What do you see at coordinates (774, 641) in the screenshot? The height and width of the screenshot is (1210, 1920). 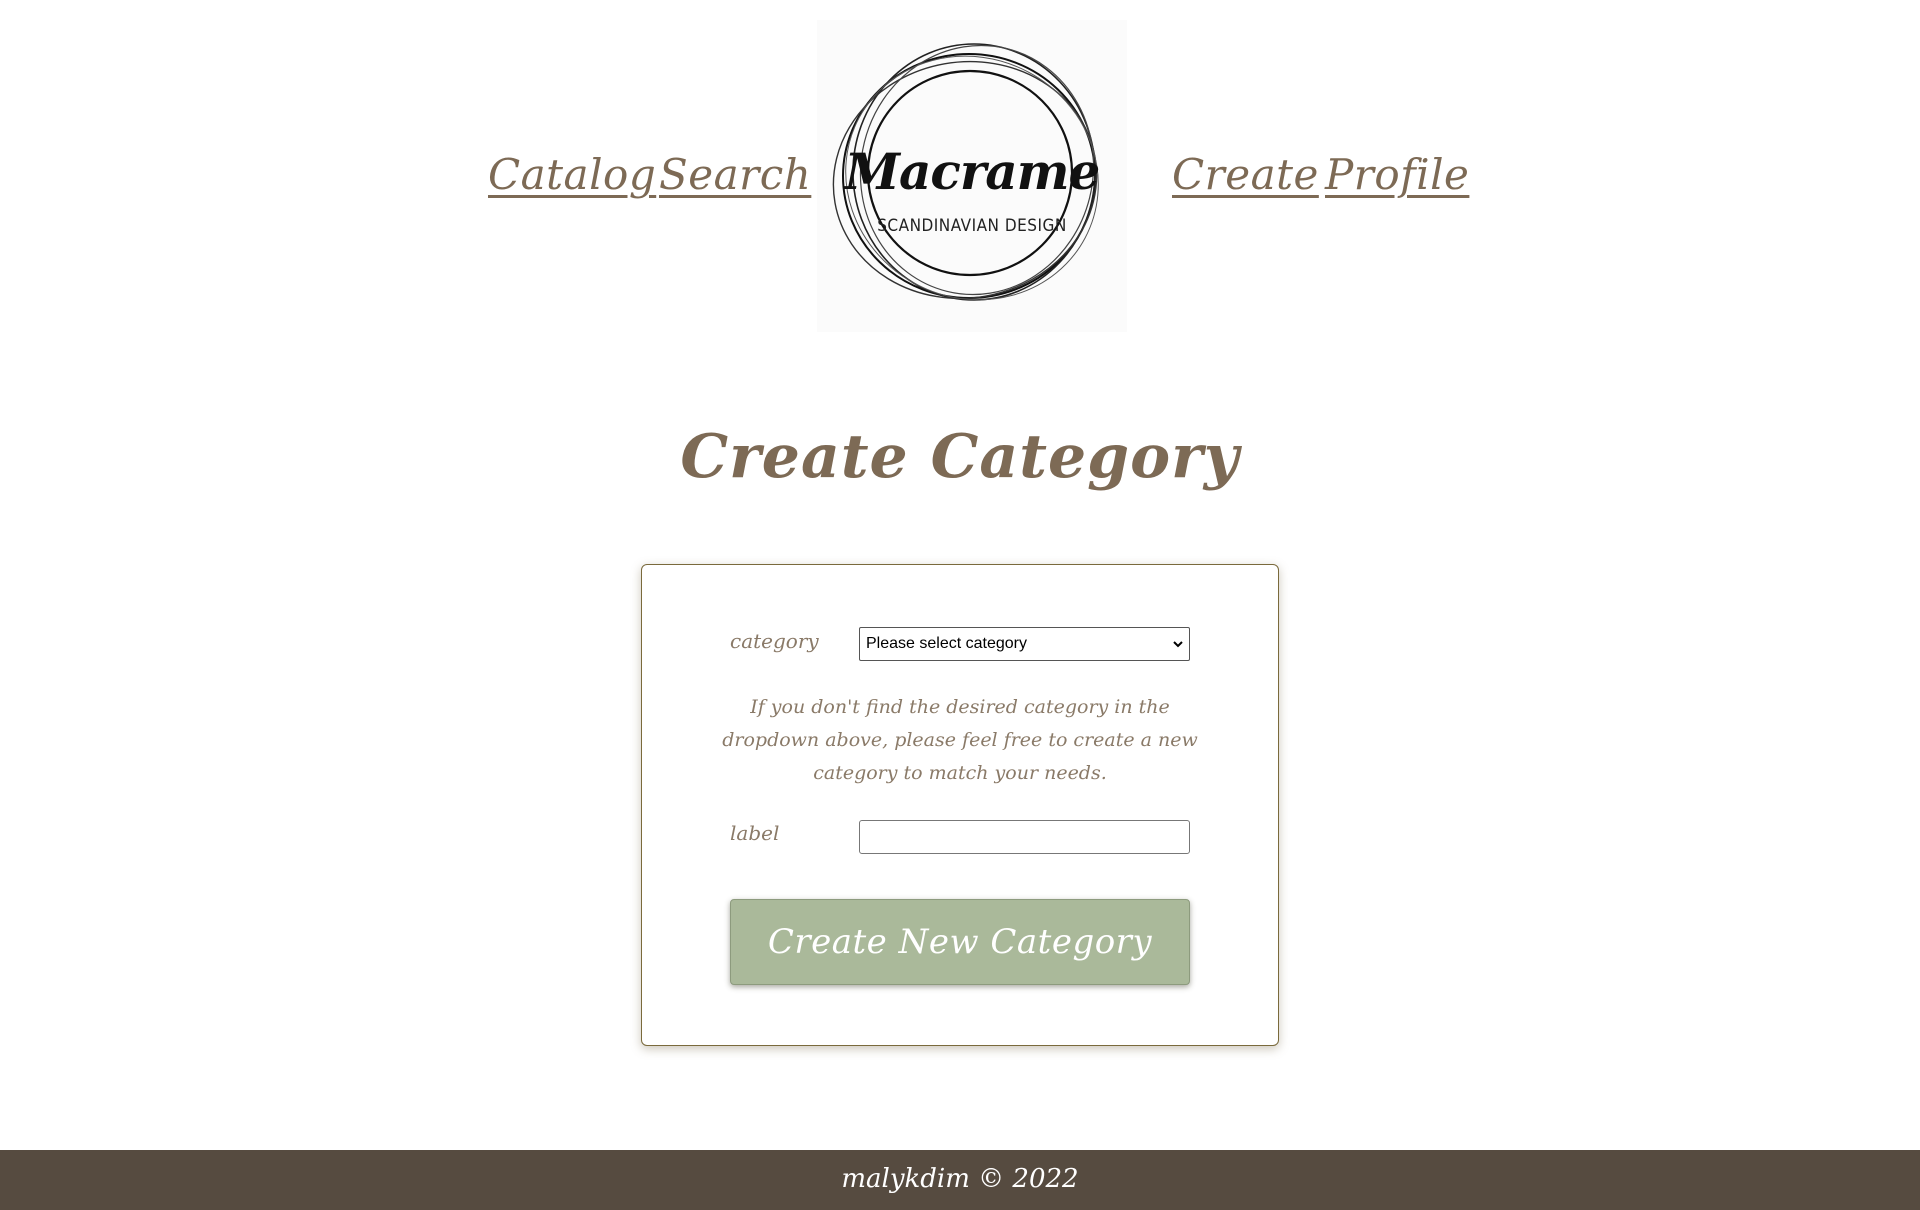 I see `category-field-label: category` at bounding box center [774, 641].